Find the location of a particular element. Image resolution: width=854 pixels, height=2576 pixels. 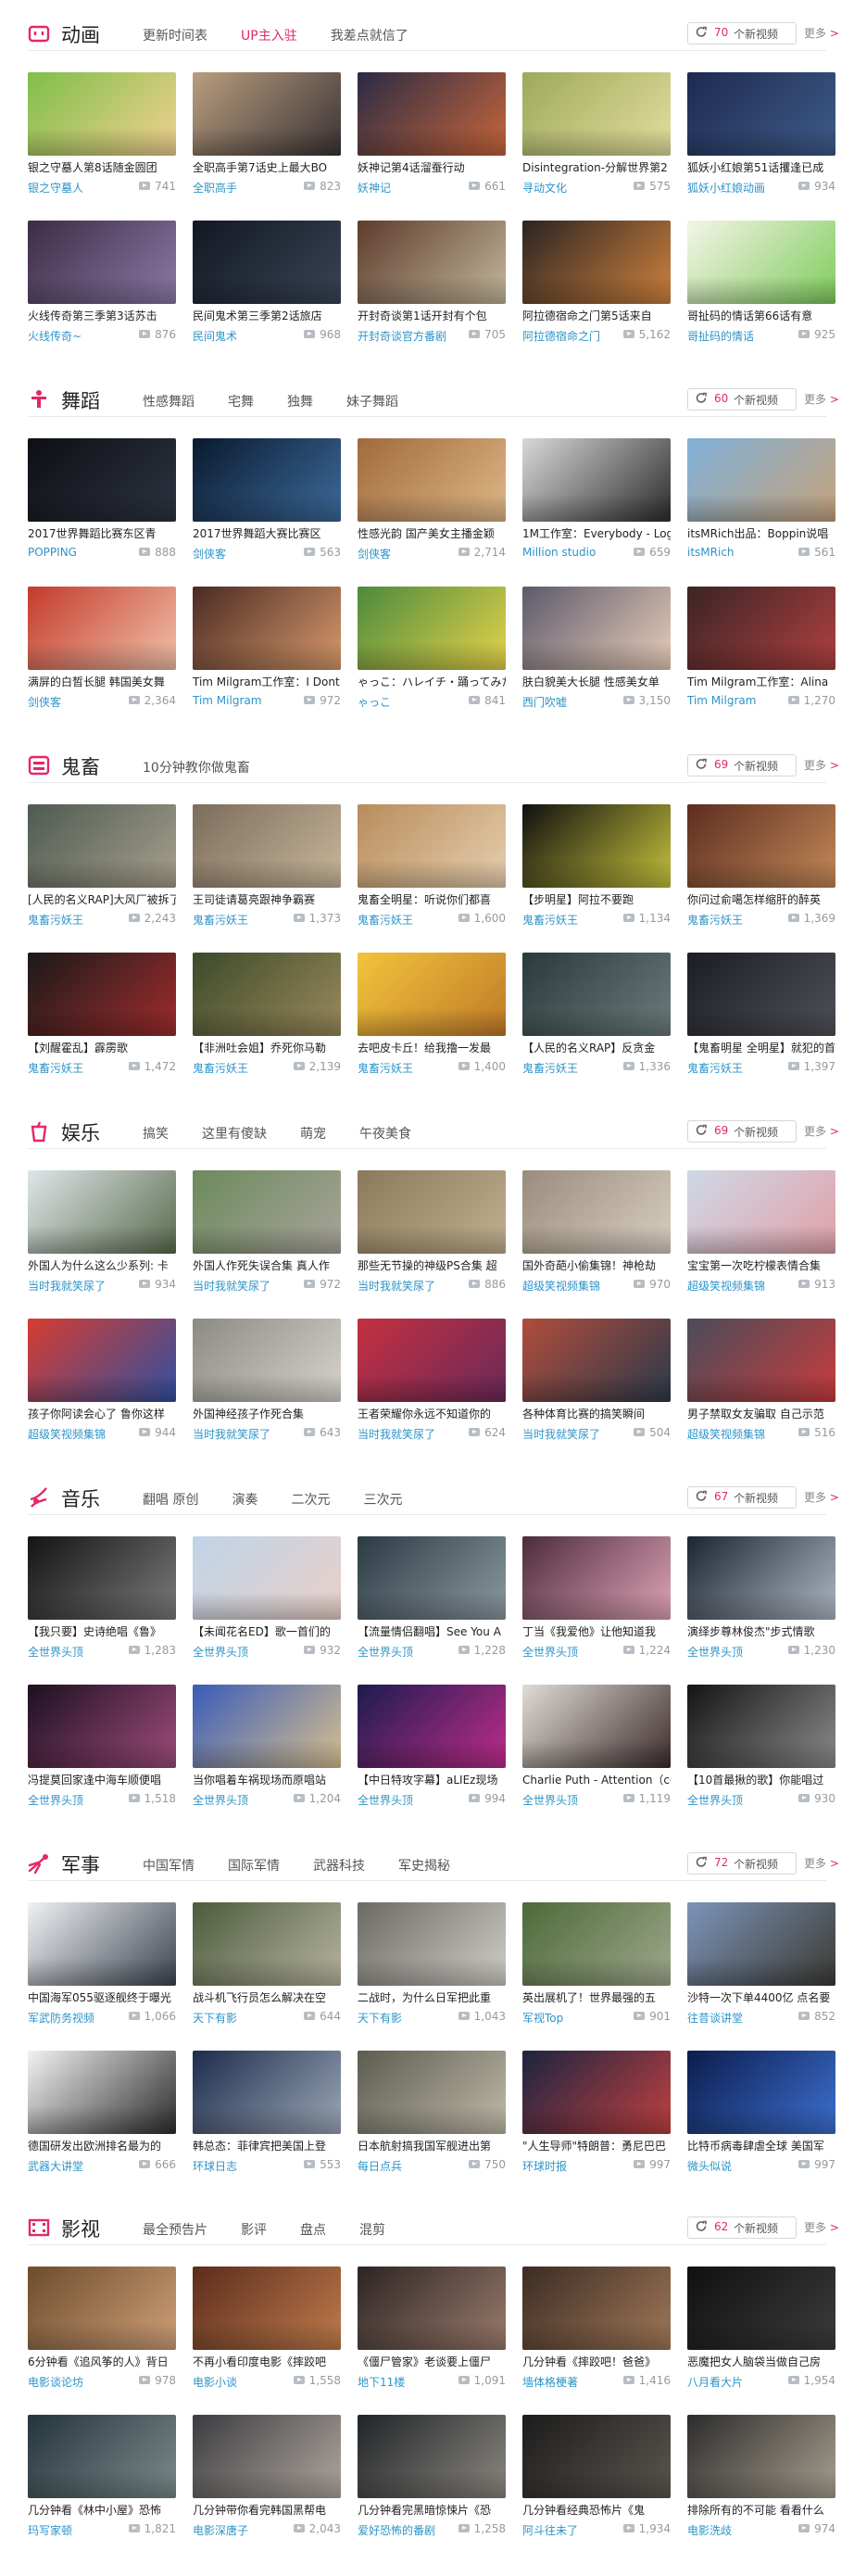

video-card: 冯提莫回家逢中海车顺便唱 全世界头顶 1,518 is located at coordinates (102, 1752).